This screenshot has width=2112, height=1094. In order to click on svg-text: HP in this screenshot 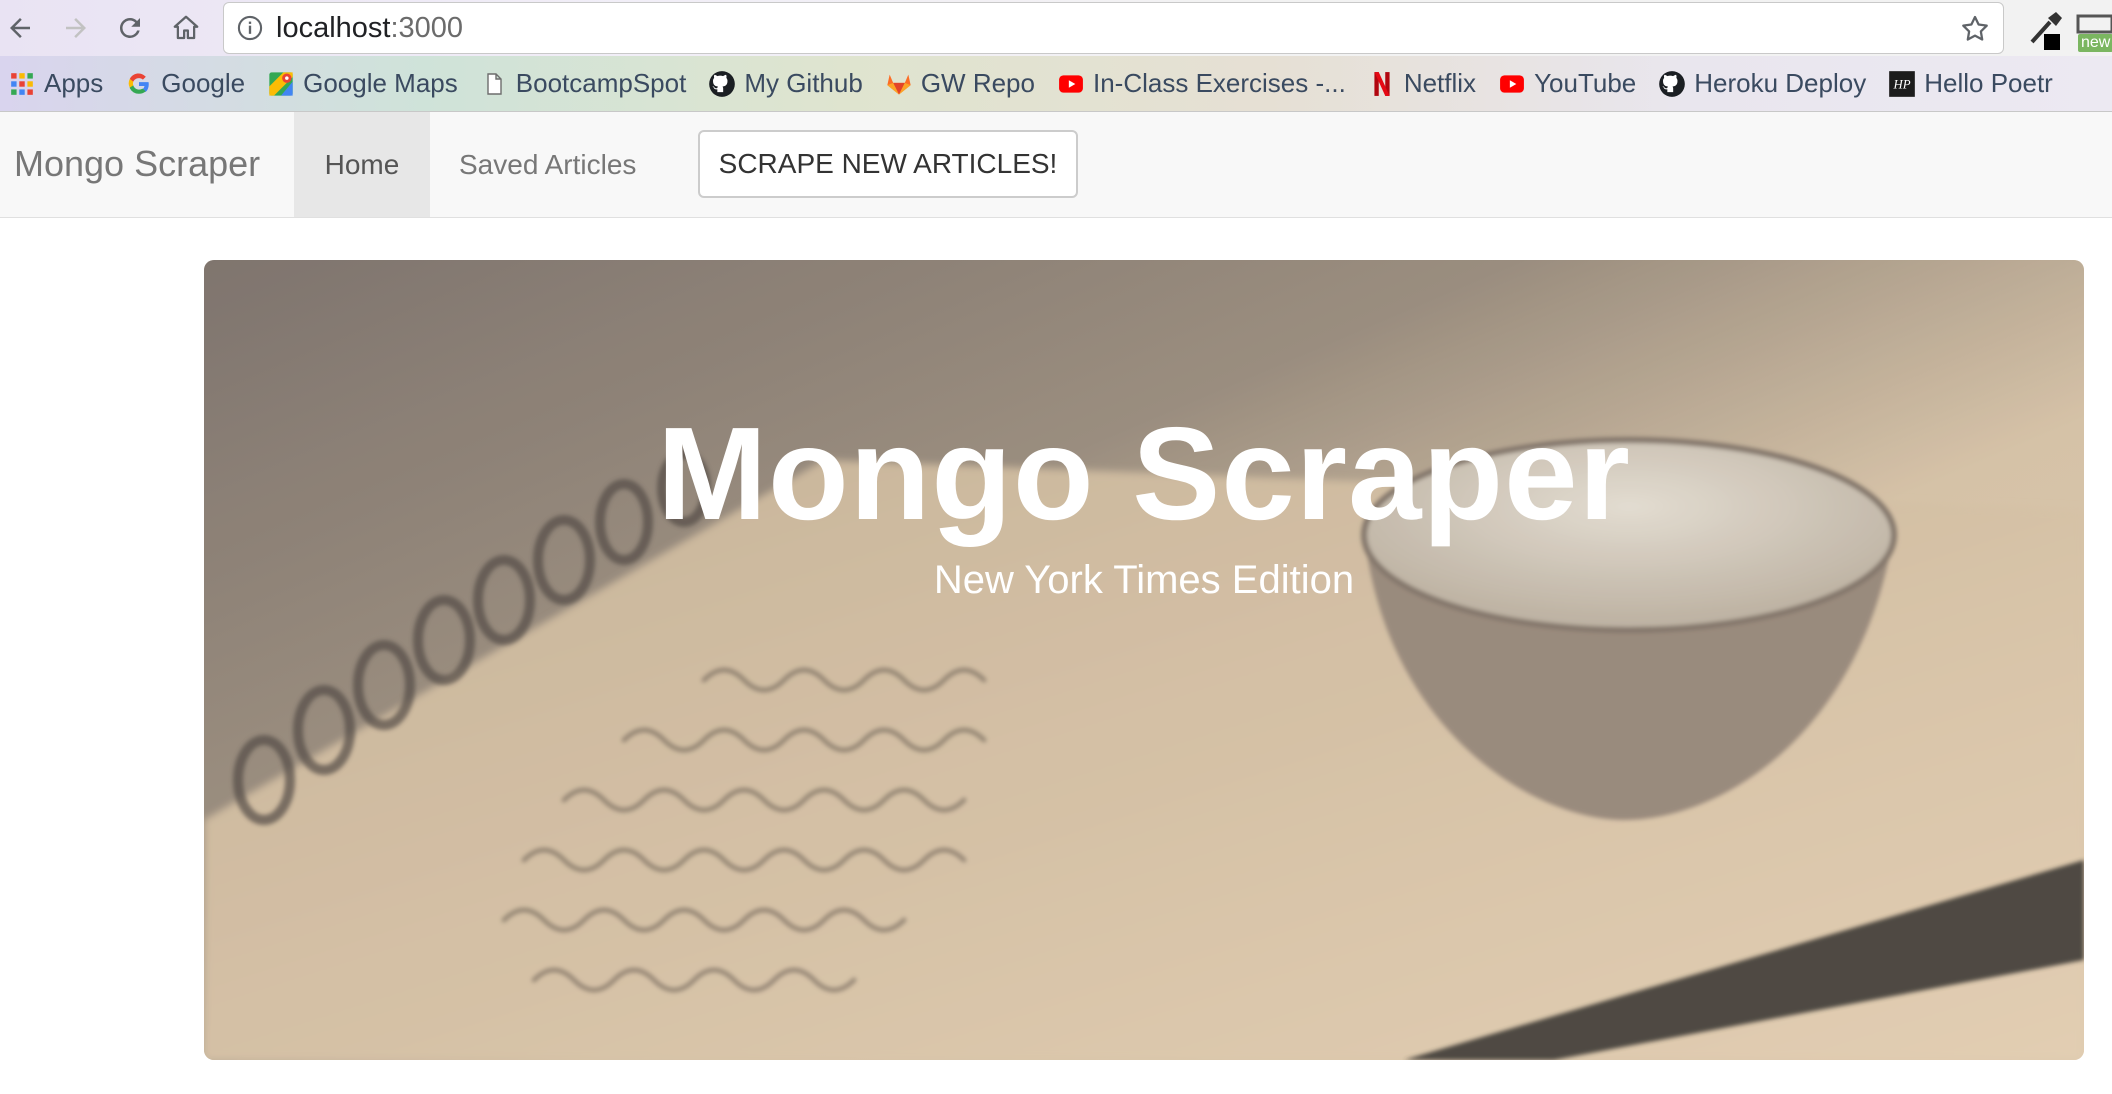, I will do `click(1902, 84)`.